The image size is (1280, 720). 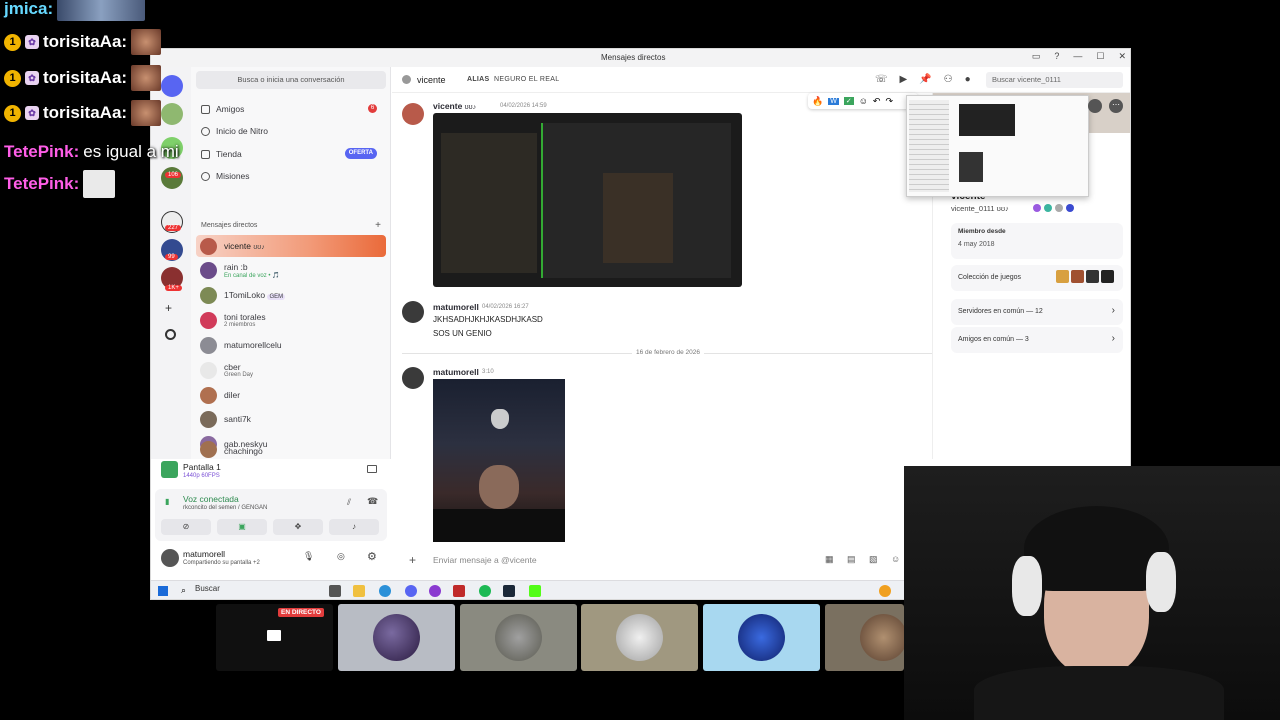 I want to click on dm-item: toni torales 2 miembros, so click(x=291, y=320).